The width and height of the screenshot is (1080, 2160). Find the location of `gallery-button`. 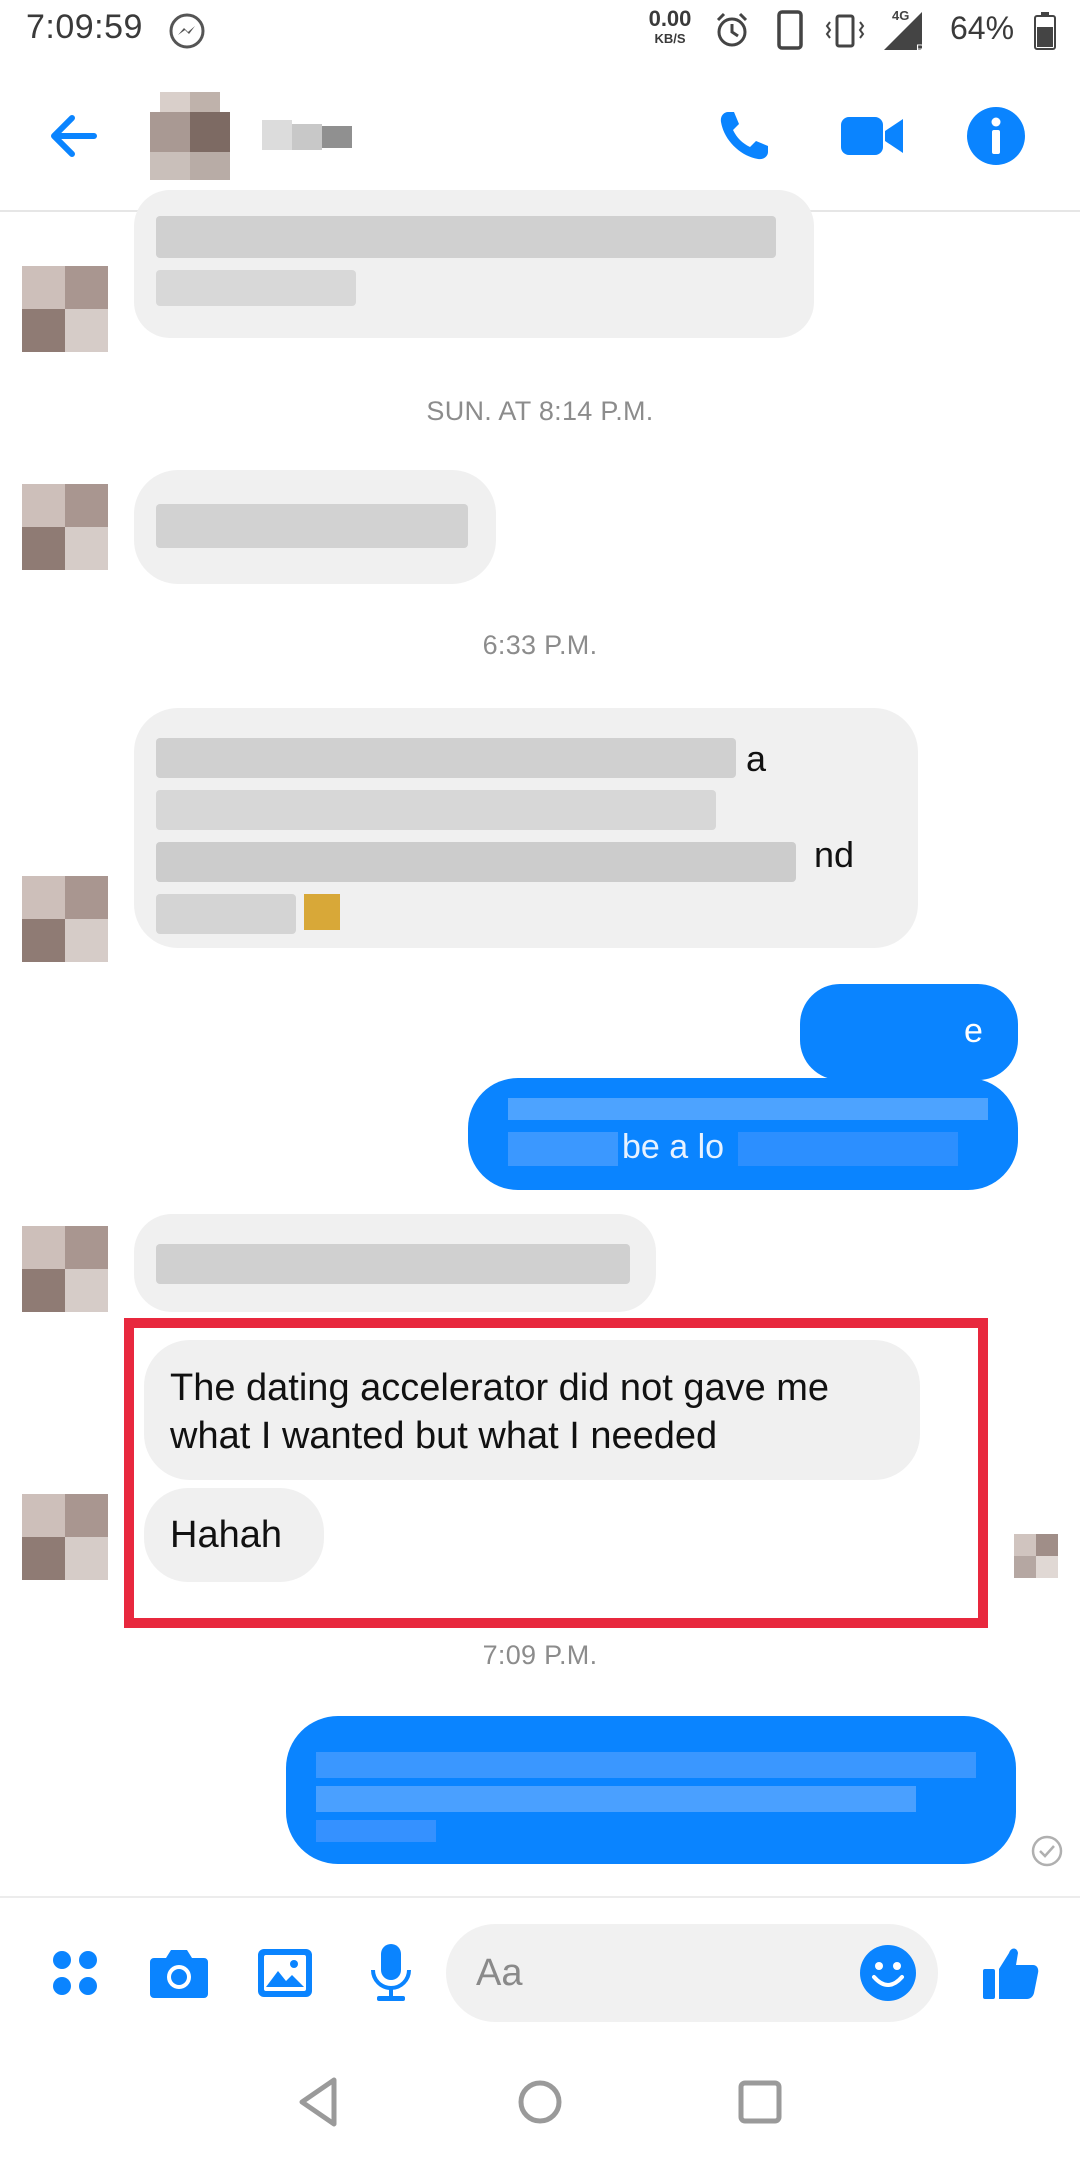

gallery-button is located at coordinates (285, 1973).